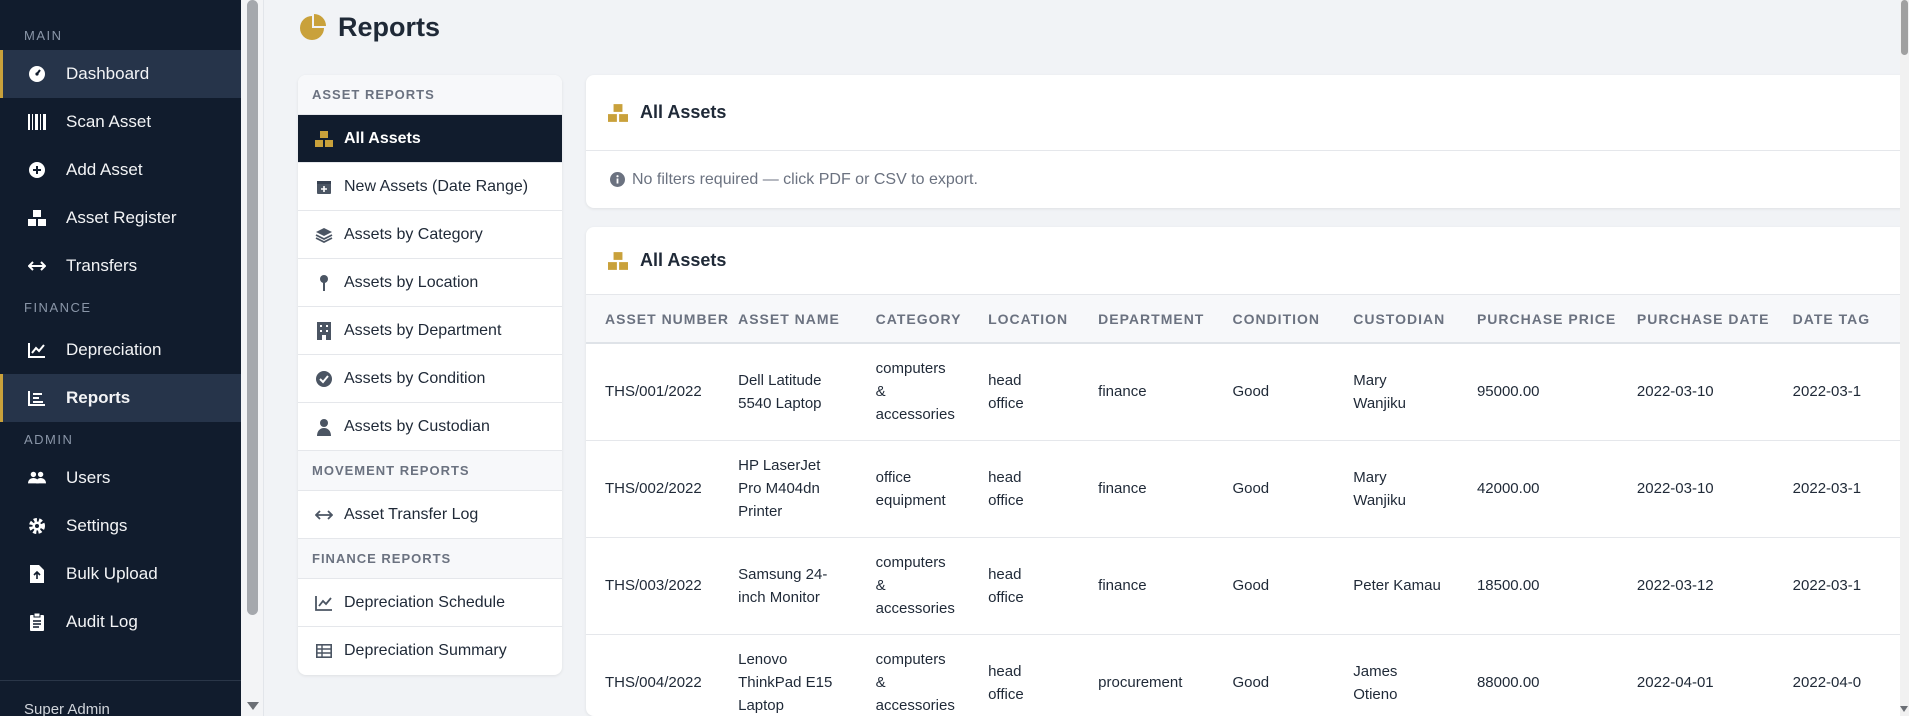 This screenshot has width=1909, height=716. I want to click on cell-custodian: James Otieno, so click(1415, 675).